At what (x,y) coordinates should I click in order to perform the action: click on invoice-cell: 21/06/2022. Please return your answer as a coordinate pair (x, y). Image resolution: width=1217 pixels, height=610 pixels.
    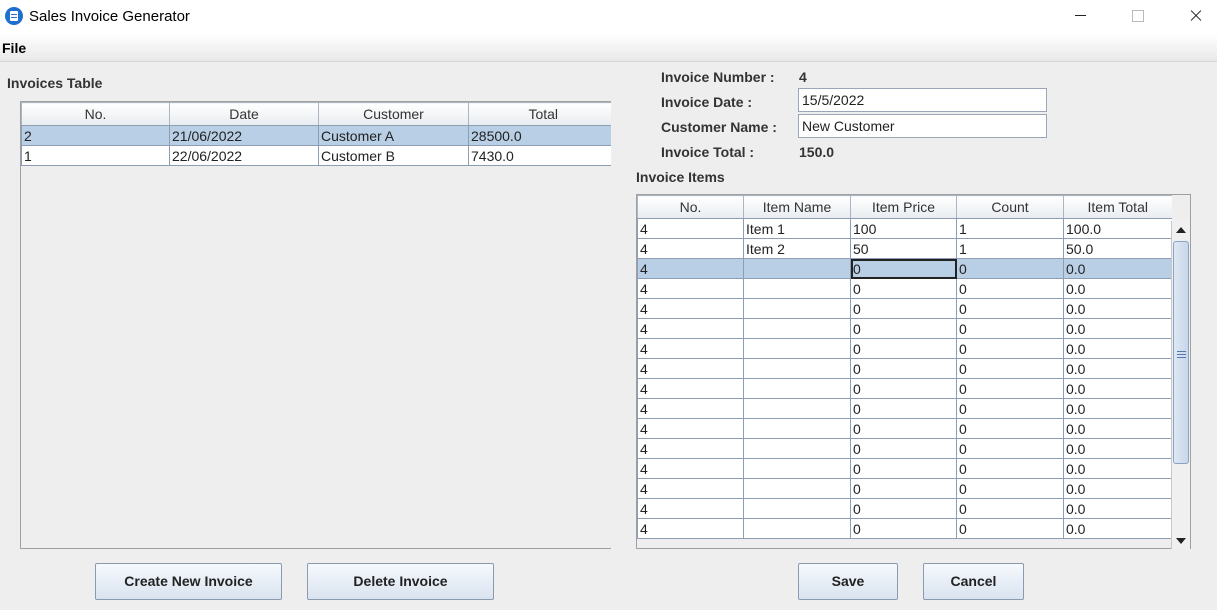
    Looking at the image, I should click on (244, 135).